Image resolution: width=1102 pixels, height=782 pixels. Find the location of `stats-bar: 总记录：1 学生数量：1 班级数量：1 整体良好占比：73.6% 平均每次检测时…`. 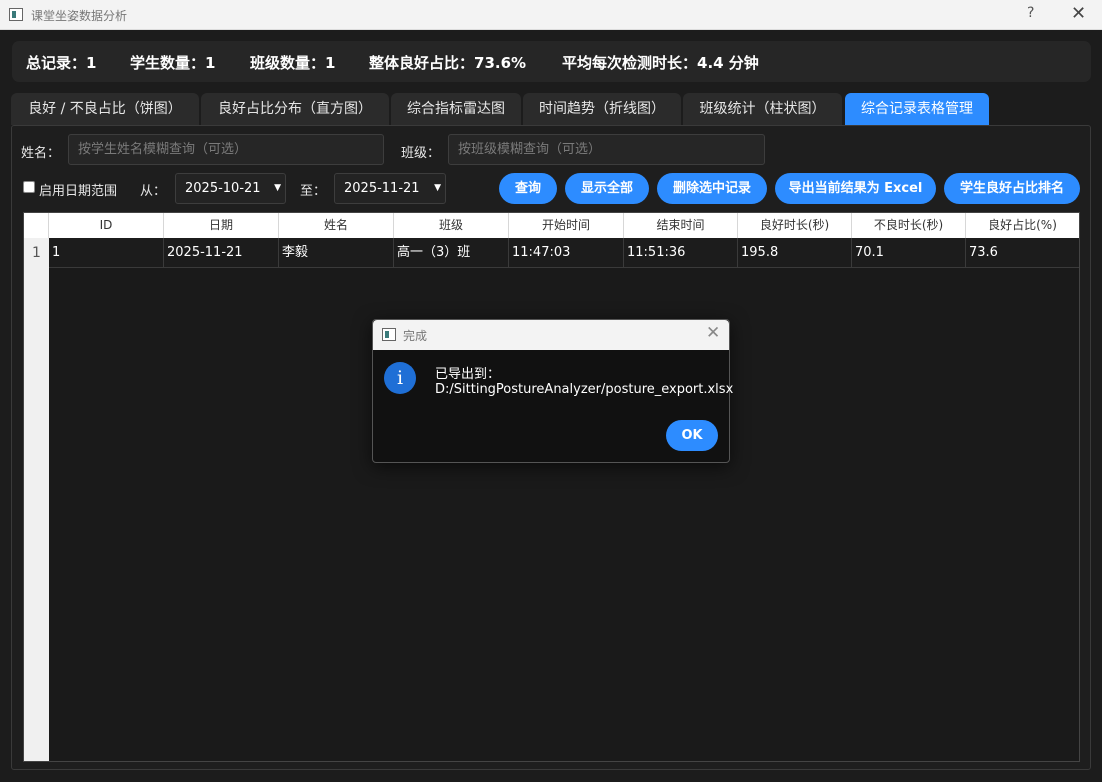

stats-bar: 总记录：1 学生数量：1 班级数量：1 整体良好占比：73.6% 平均每次检测时… is located at coordinates (551, 61).